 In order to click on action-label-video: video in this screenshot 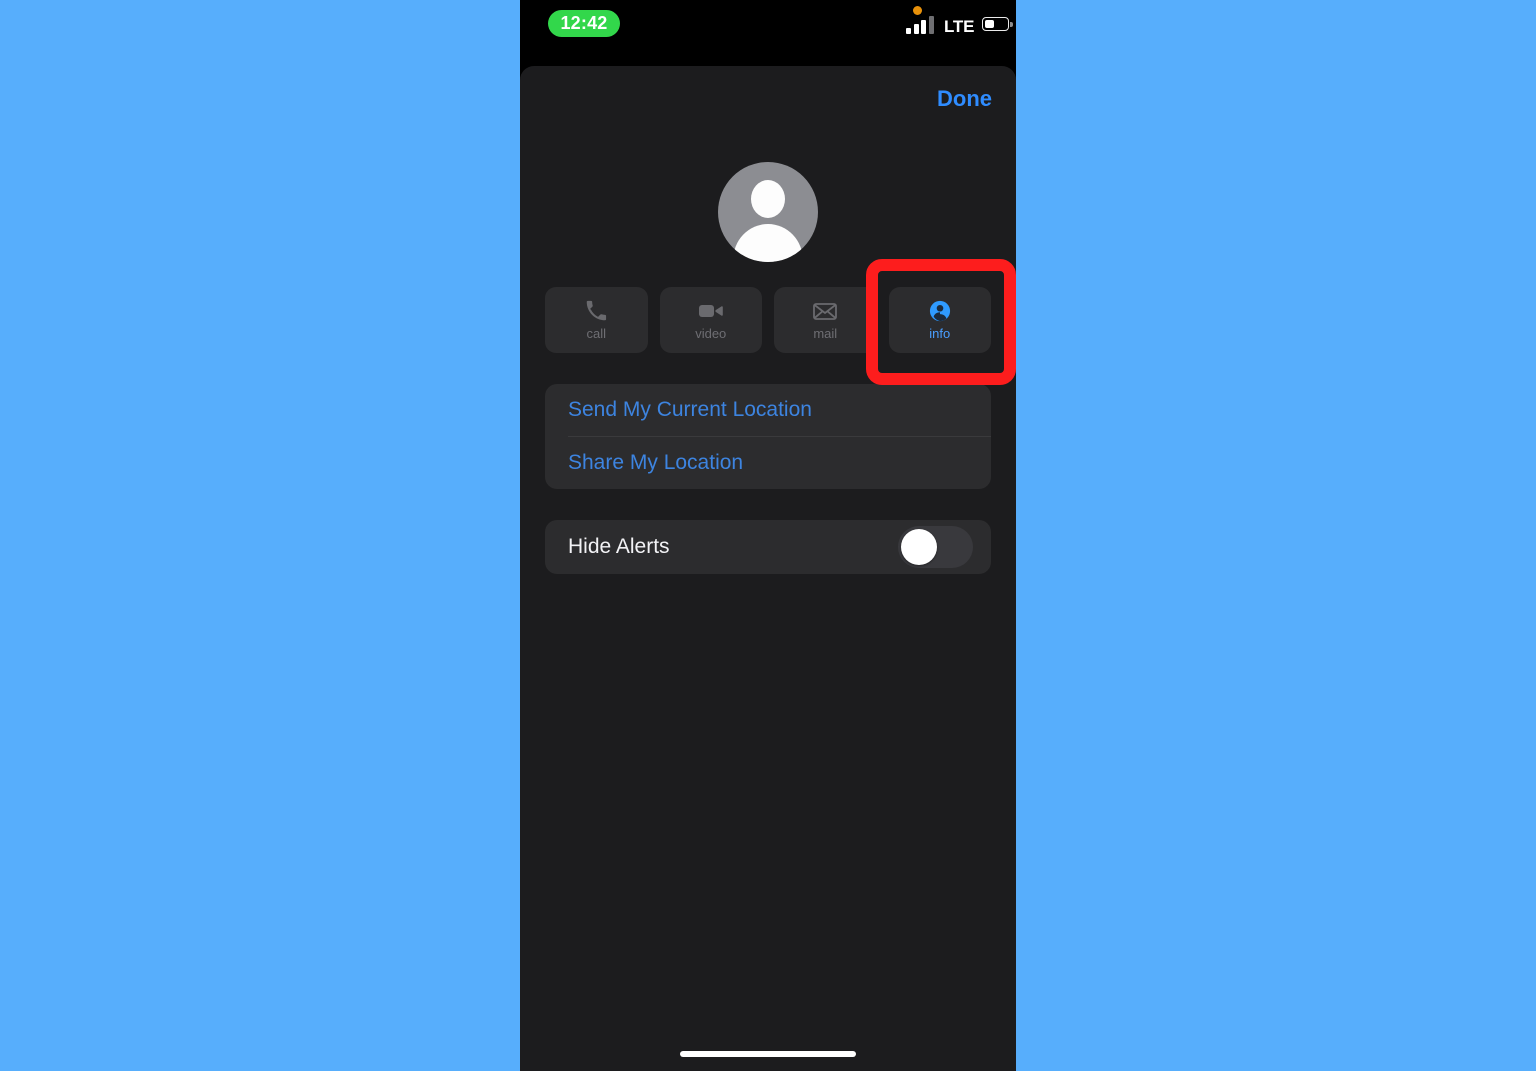, I will do `click(711, 333)`.